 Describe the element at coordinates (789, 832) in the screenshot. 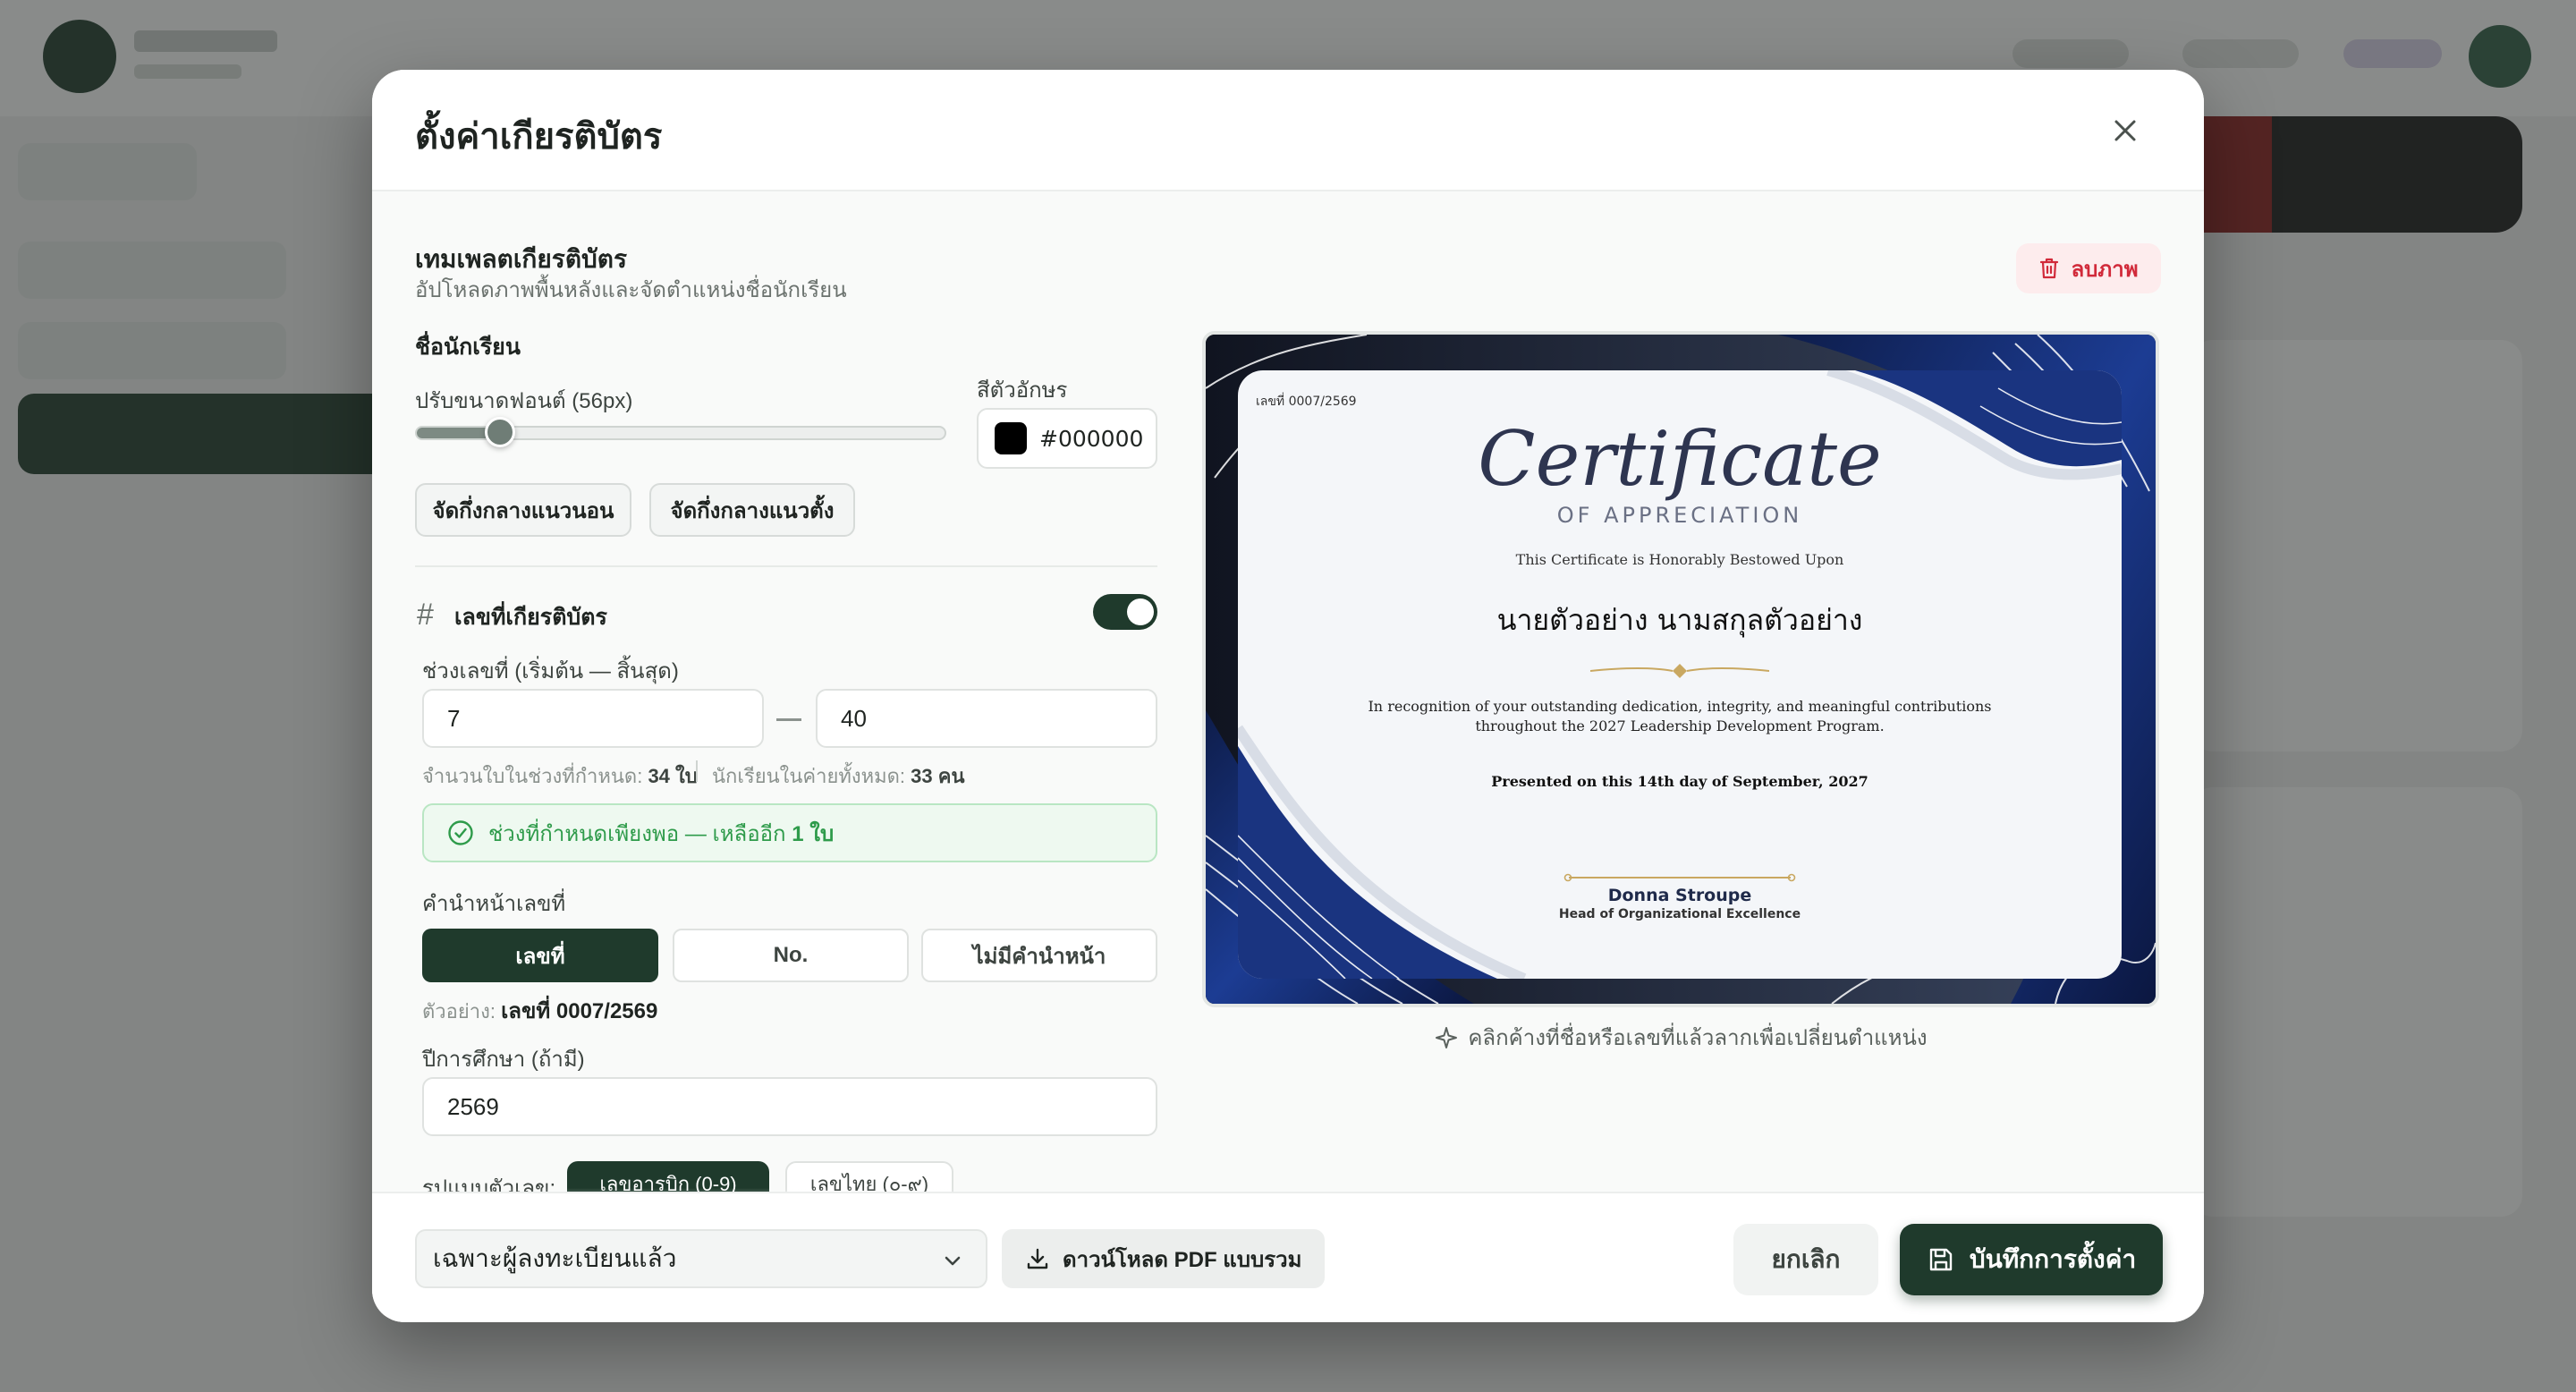

I see `range-success-alert: ช่วงที่กำหนดเพียงพอ — เหลืออีก 1 ใบ` at that location.